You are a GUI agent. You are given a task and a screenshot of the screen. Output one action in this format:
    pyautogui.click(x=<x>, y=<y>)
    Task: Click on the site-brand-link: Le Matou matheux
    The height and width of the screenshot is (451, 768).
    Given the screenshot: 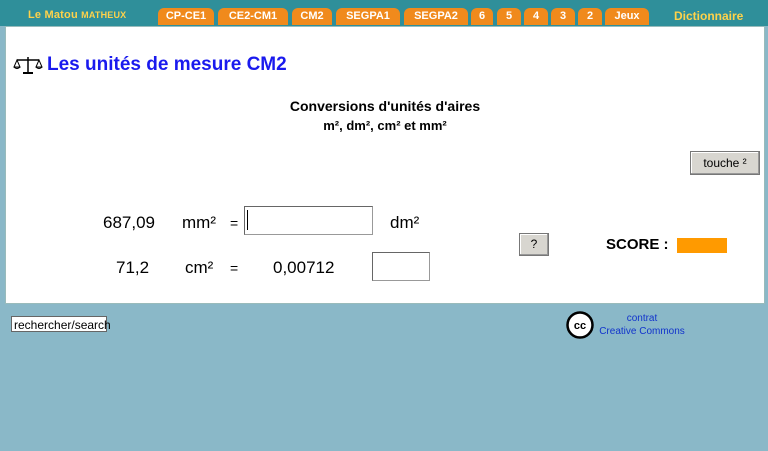 What is the action you would take?
    pyautogui.click(x=77, y=15)
    